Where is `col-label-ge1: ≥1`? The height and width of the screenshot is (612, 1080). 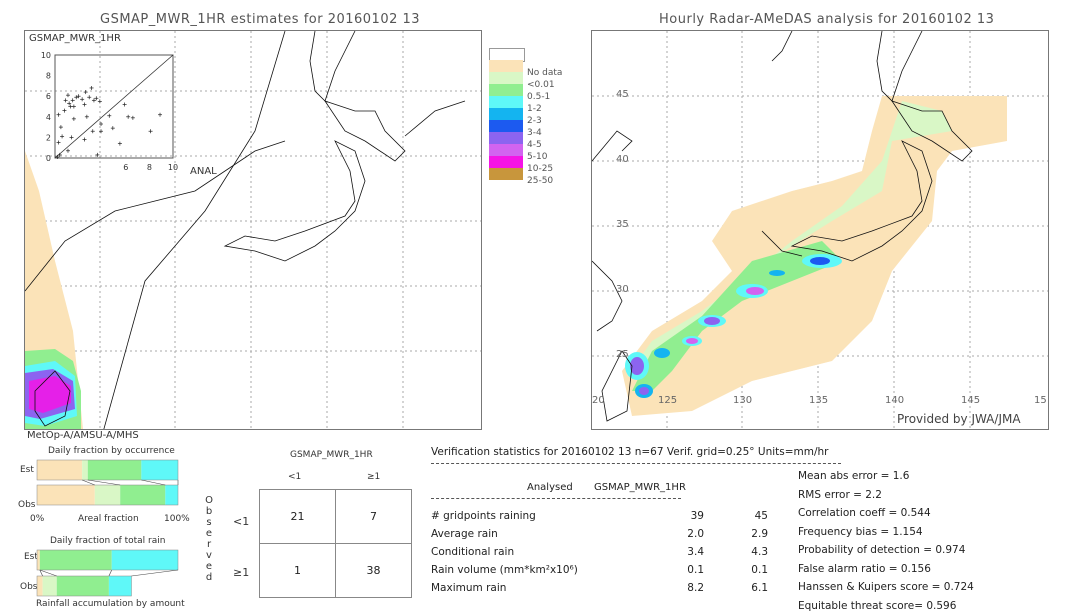
col-label-ge1: ≥1 is located at coordinates (374, 477).